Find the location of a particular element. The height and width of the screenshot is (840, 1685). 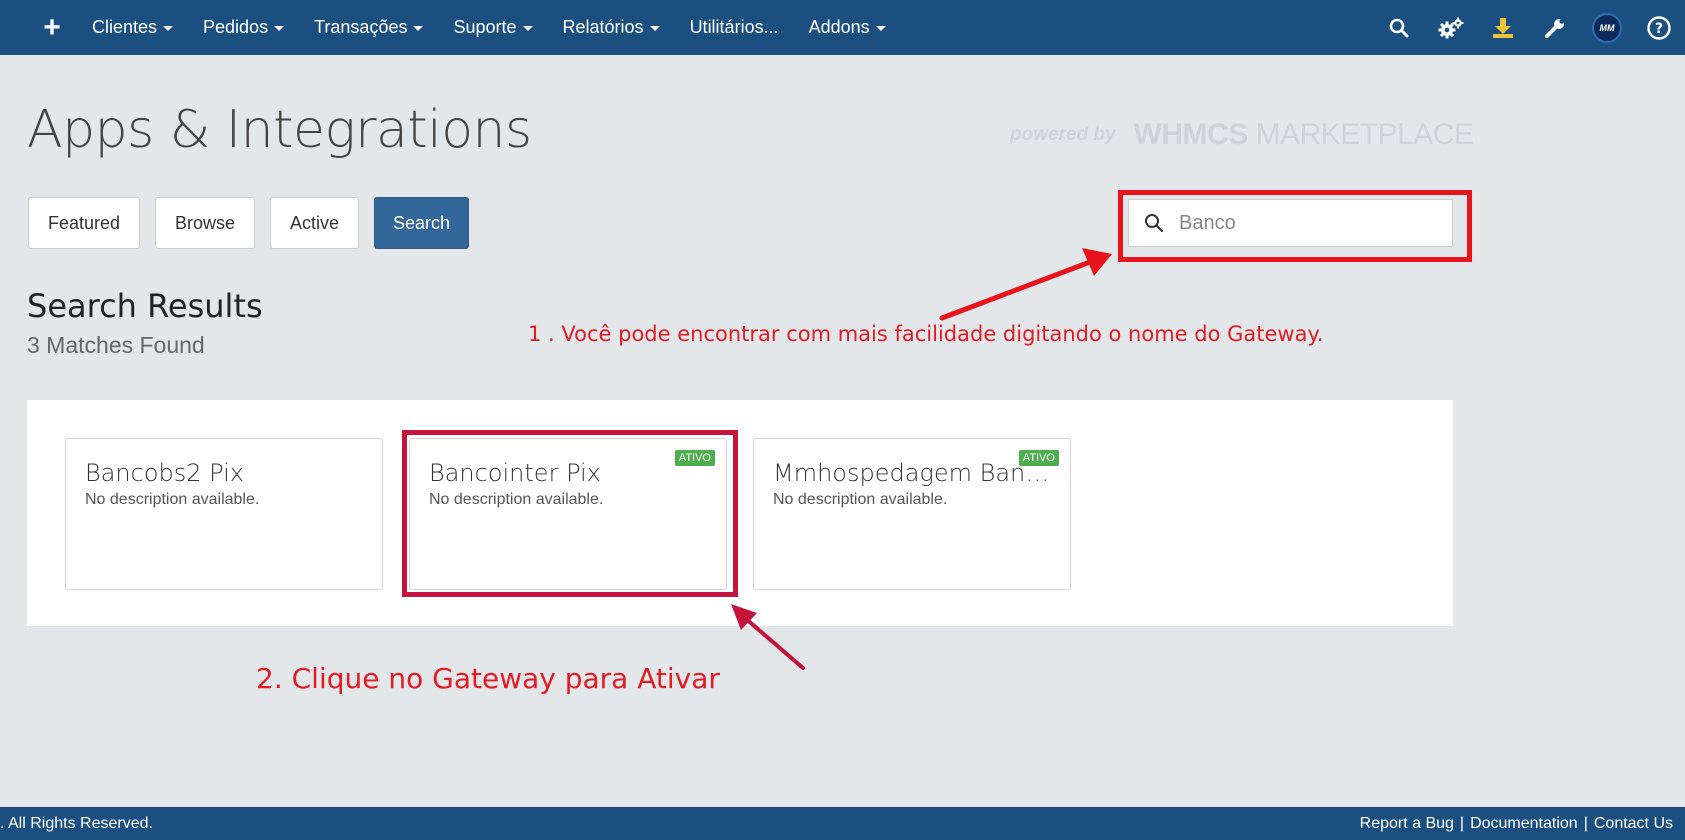

tab-featured: Featured is located at coordinates (84, 223).